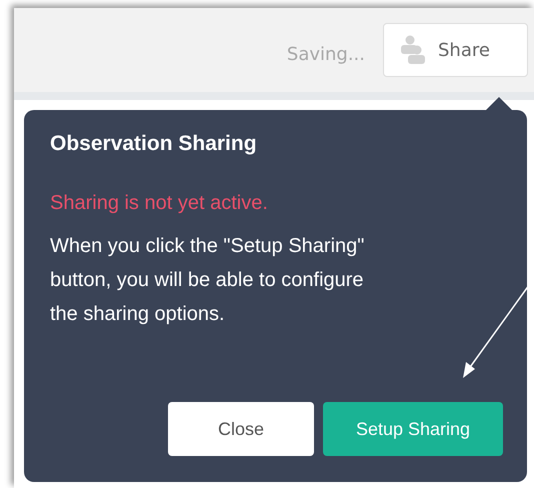 The image size is (534, 488). I want to click on close-button: Close, so click(241, 429).